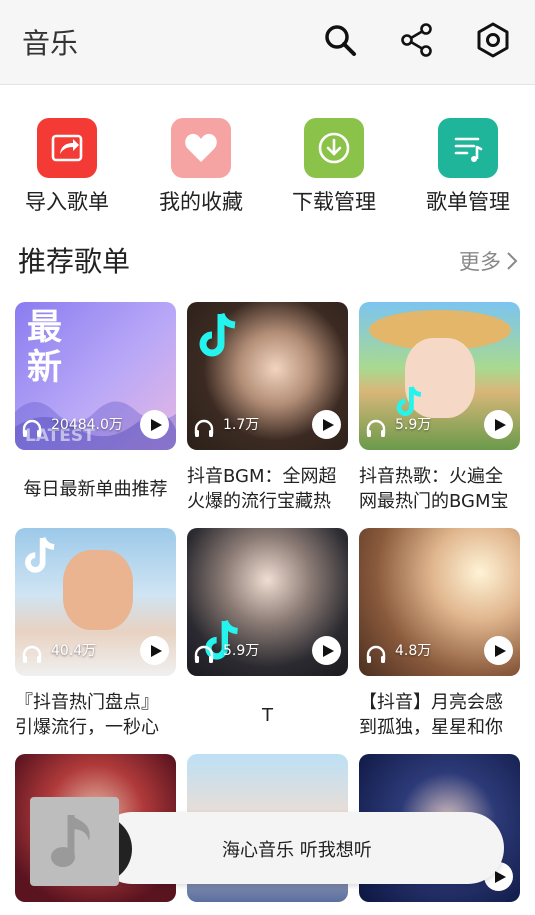  What do you see at coordinates (439, 602) in the screenshot?
I see `playlist-cover: 4.8万` at bounding box center [439, 602].